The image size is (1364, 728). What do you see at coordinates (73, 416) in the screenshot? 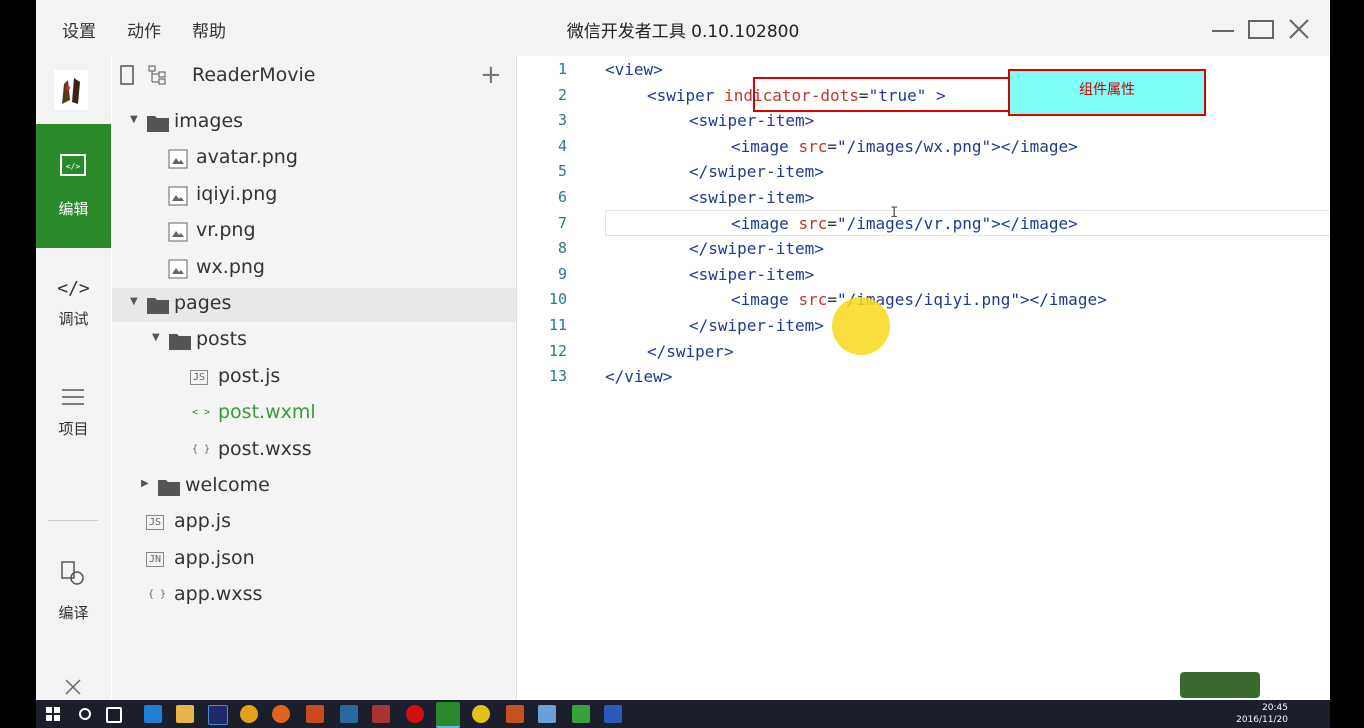
I see `sidebar-item-project: 项目` at bounding box center [73, 416].